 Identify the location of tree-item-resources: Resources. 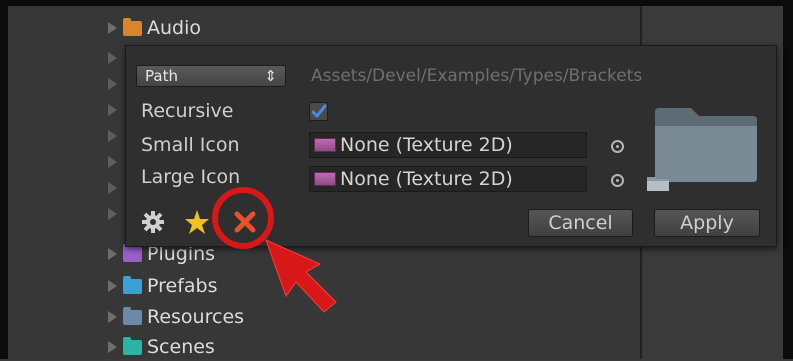
(176, 317).